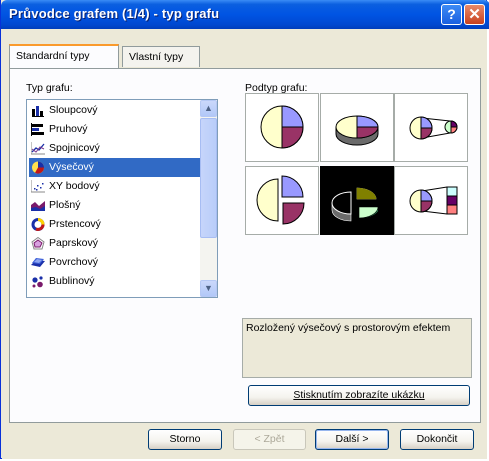 The image size is (489, 461). Describe the element at coordinates (38, 167) in the screenshot. I see `pie-chart-icon` at that location.